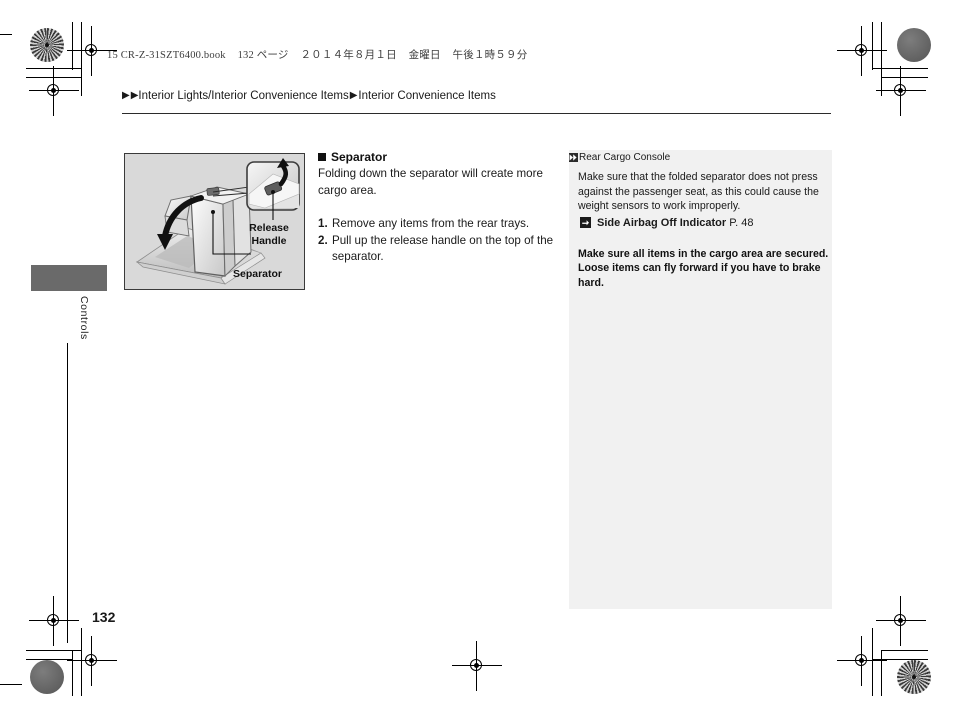  I want to click on print-header-weekday: 金曜日, so click(424, 55).